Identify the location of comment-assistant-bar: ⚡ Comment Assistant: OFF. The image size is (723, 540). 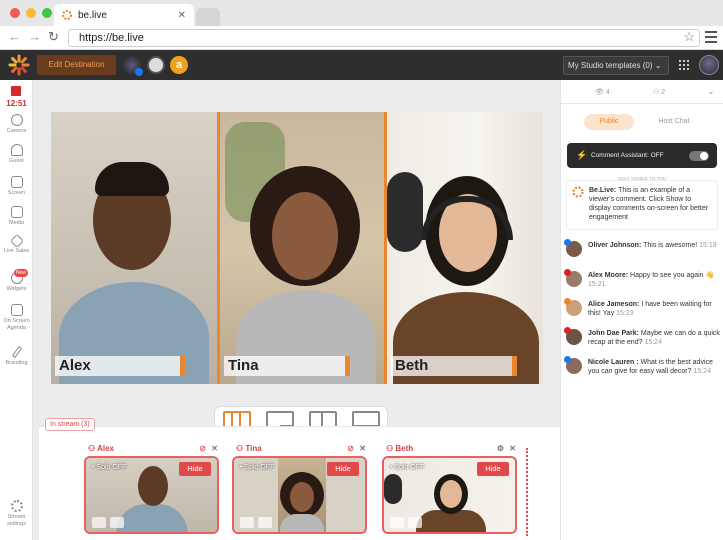
(642, 155).